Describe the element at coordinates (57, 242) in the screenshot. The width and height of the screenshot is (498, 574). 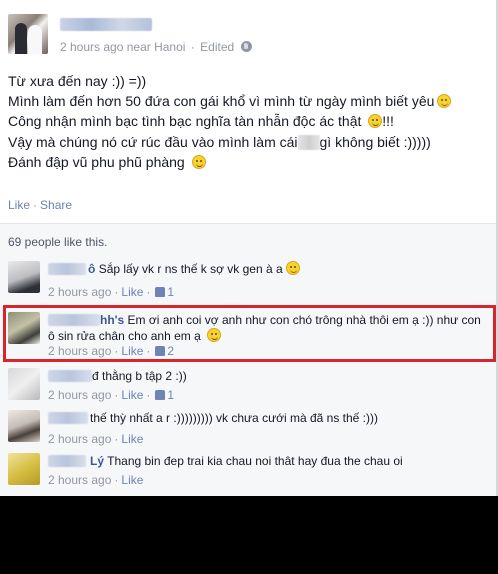
I see `likes-count: 69 people like this.` at that location.